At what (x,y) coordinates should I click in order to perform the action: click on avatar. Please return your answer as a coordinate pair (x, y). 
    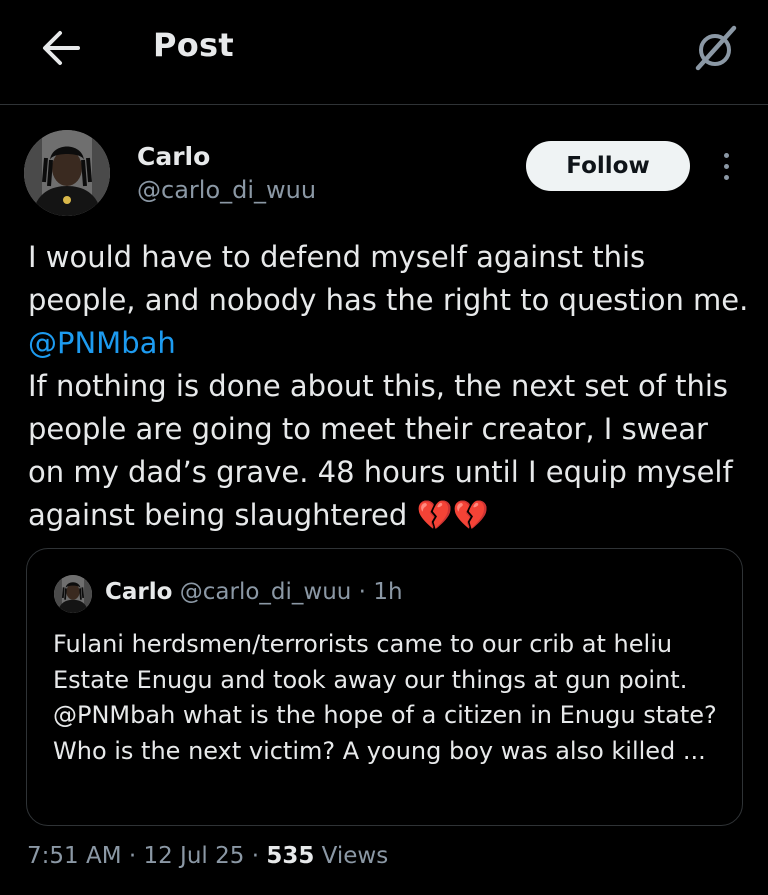
    Looking at the image, I should click on (67, 173).